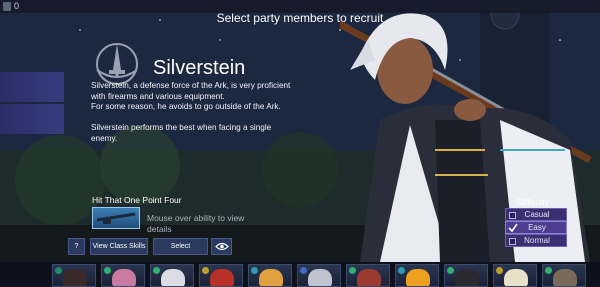  What do you see at coordinates (211, 118) in the screenshot?
I see `description-line` at bounding box center [211, 118].